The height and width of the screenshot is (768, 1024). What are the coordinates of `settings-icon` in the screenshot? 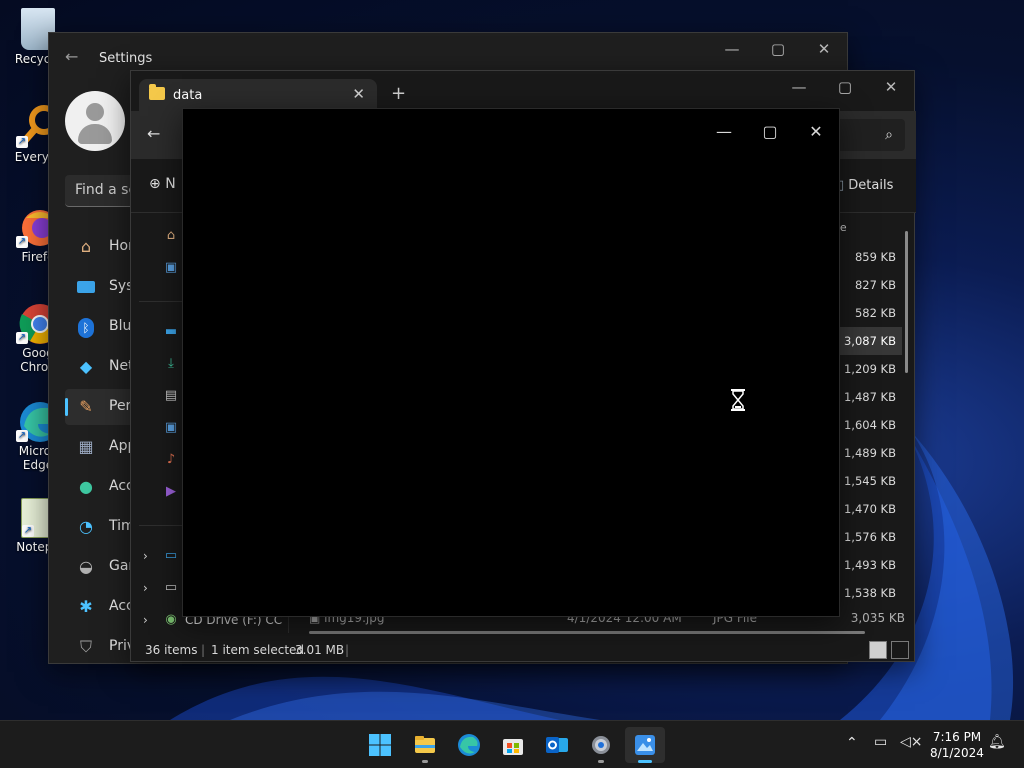 It's located at (601, 745).